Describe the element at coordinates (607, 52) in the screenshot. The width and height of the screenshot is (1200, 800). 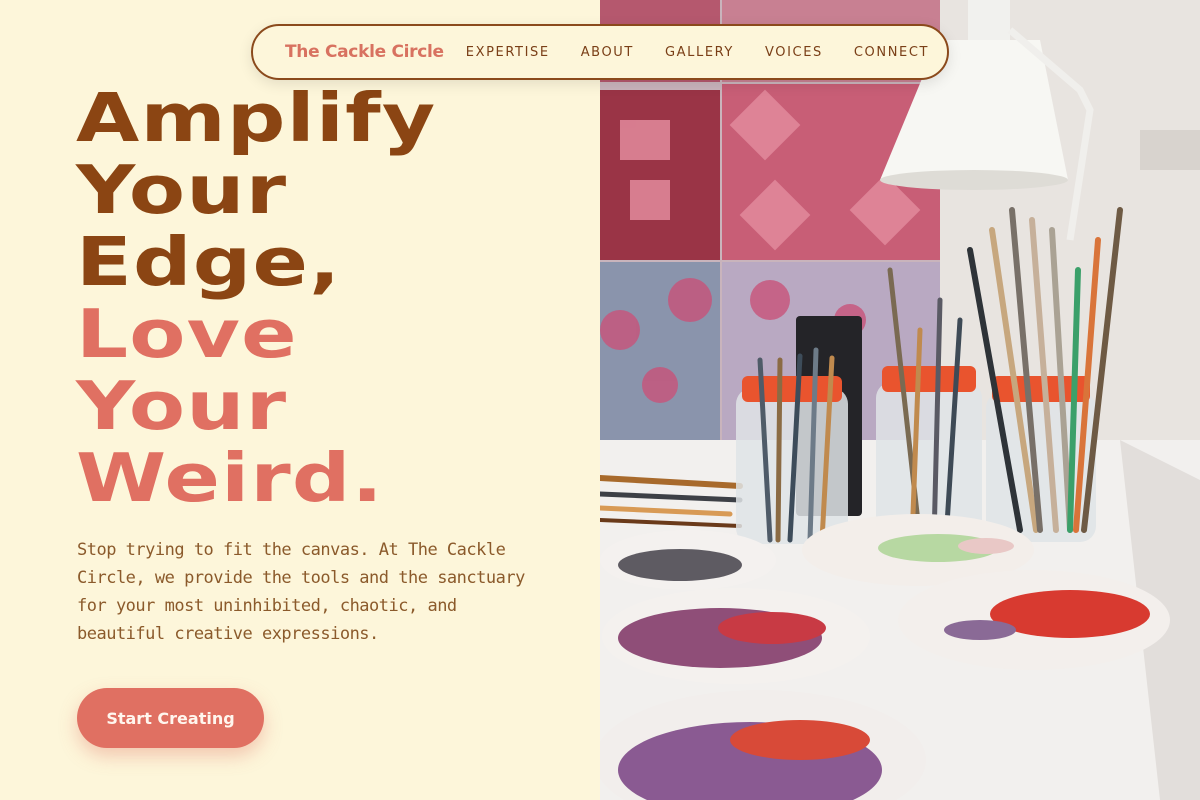
I see `nav-item-about: ABOUT` at that location.